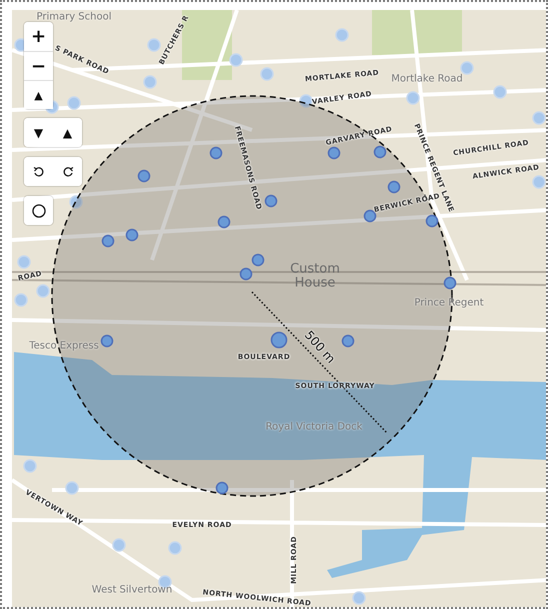  Describe the element at coordinates (279, 340) in the screenshot. I see `center-marker-icon` at that location.